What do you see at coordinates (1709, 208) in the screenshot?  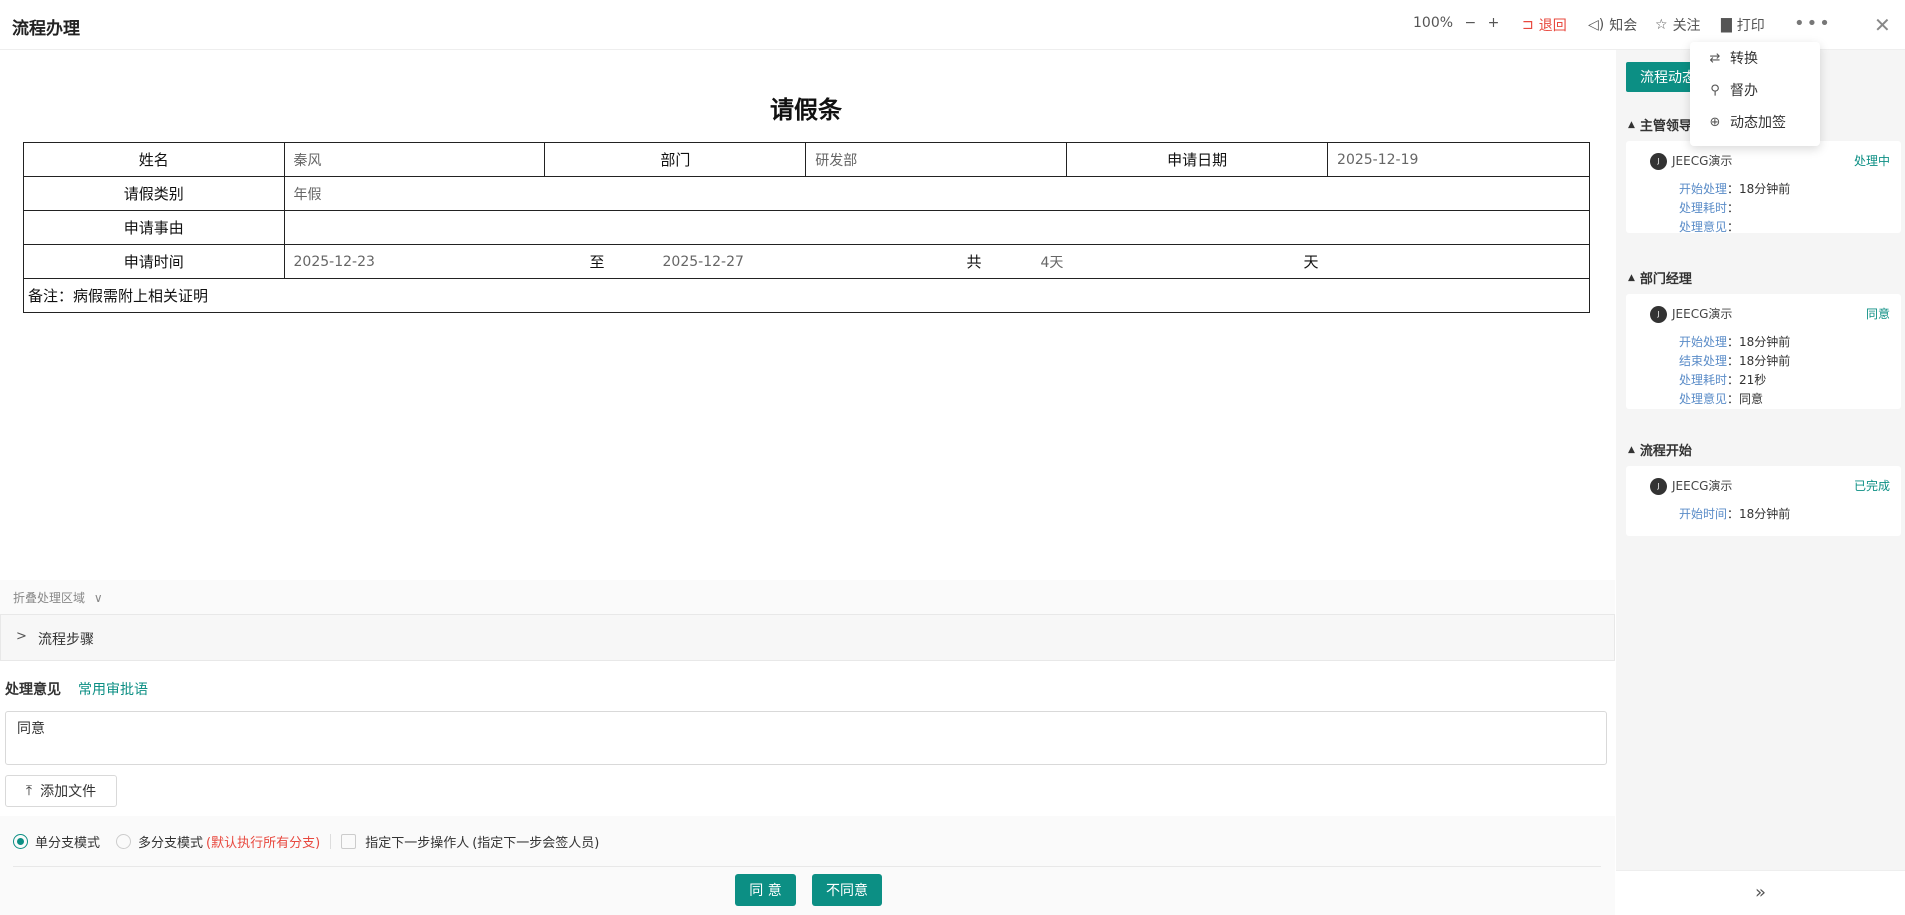 I see `step-detail-row: 处理耗时：` at bounding box center [1709, 208].